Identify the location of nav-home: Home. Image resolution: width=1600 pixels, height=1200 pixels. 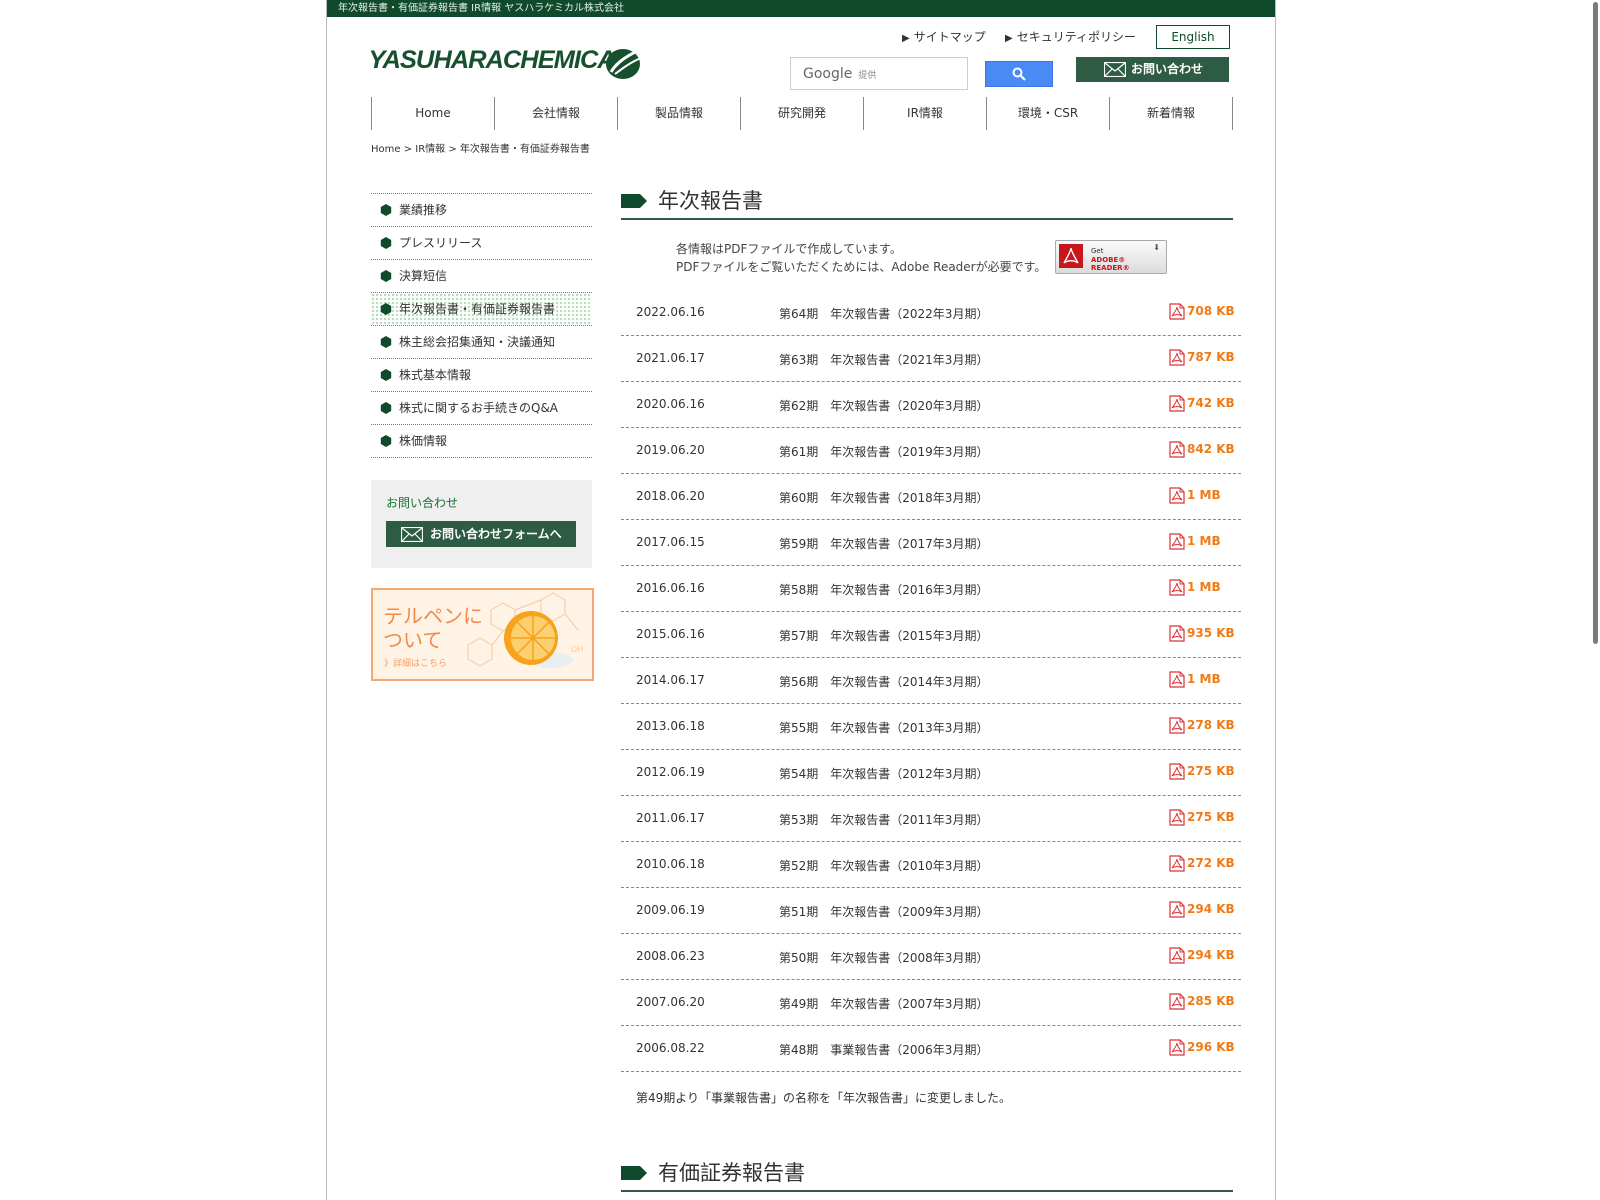
(432, 113).